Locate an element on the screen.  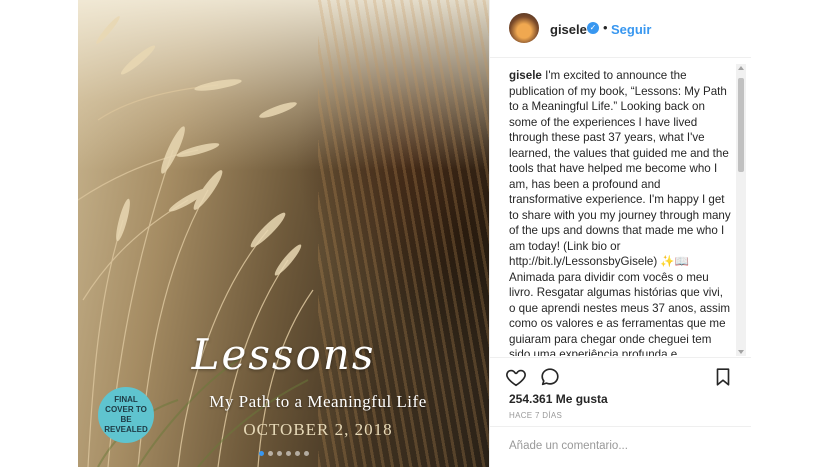
likes-count: 254.361 Me gusta is located at coordinates (558, 399).